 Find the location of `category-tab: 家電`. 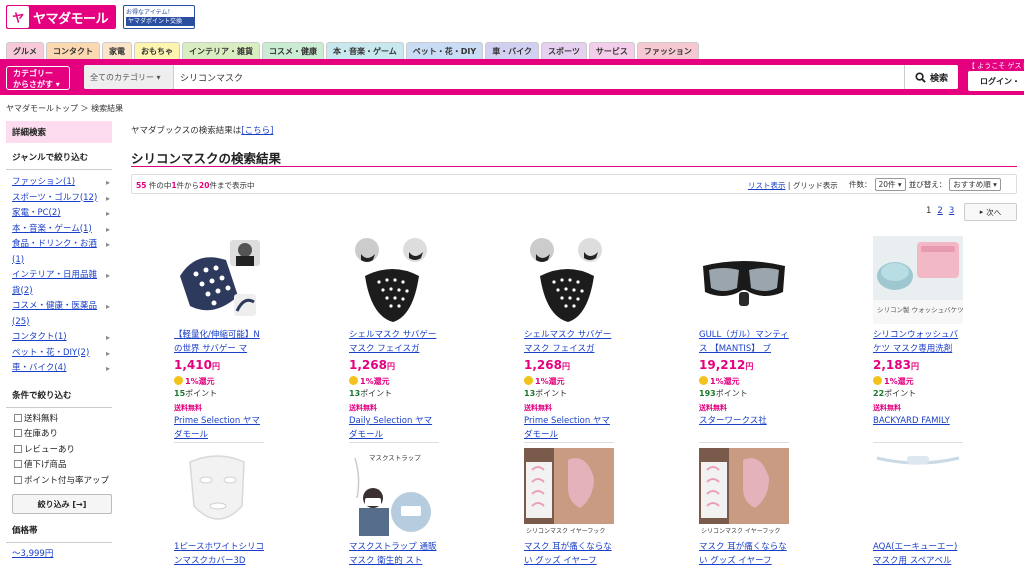

category-tab: 家電 is located at coordinates (117, 50).